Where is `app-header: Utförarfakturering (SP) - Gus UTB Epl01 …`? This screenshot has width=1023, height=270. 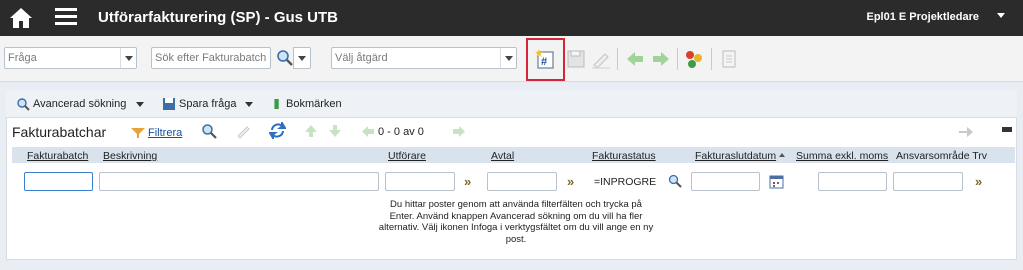
app-header: Utförarfakturering (SP) - Gus UTB Epl01 … is located at coordinates (511, 18).